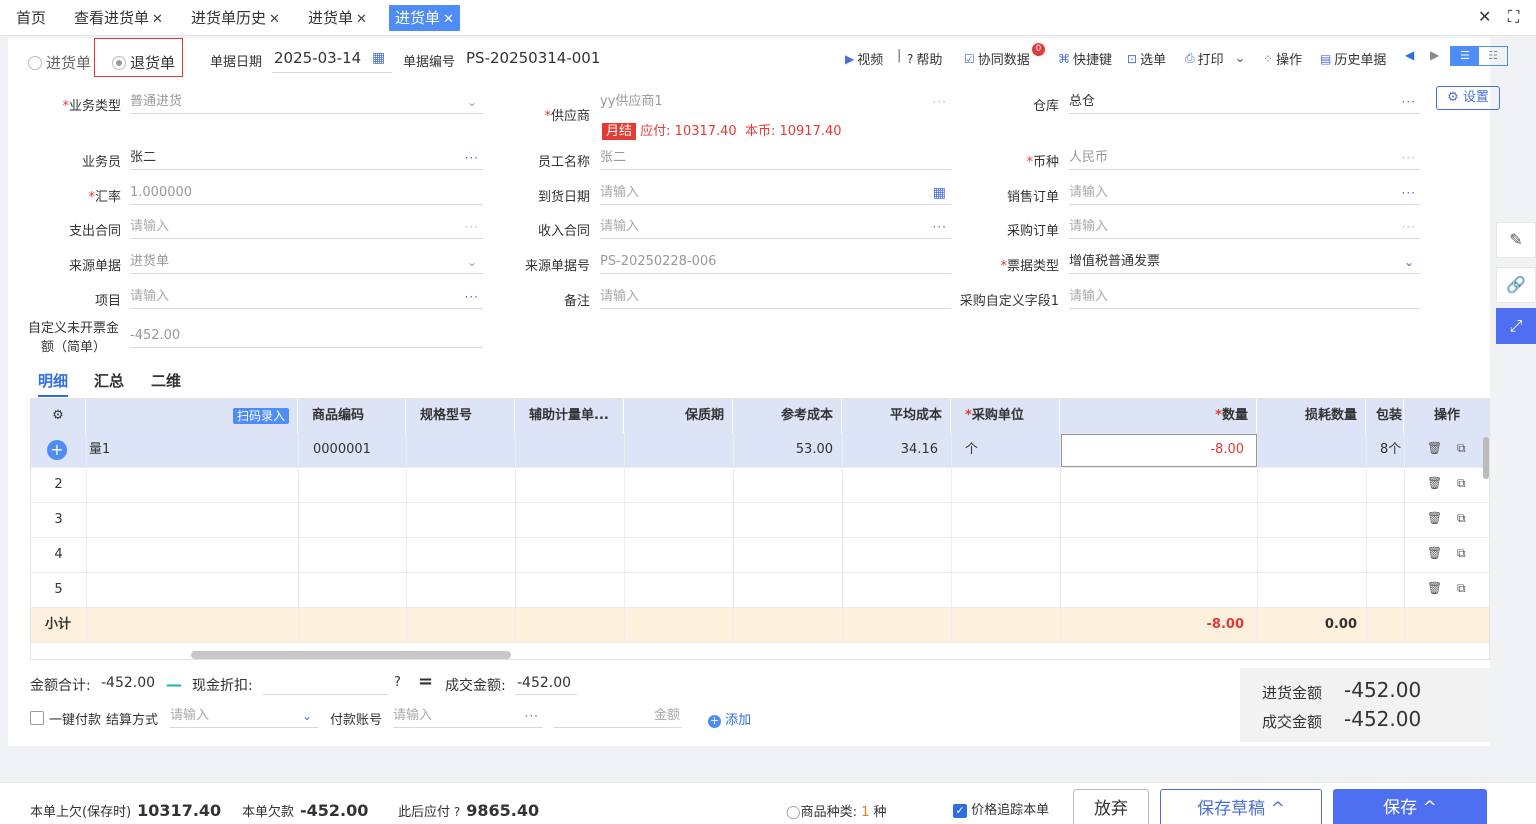 The width and height of the screenshot is (1536, 824). What do you see at coordinates (1409, 55) in the screenshot?
I see `prev-arrow-icon: ◀` at bounding box center [1409, 55].